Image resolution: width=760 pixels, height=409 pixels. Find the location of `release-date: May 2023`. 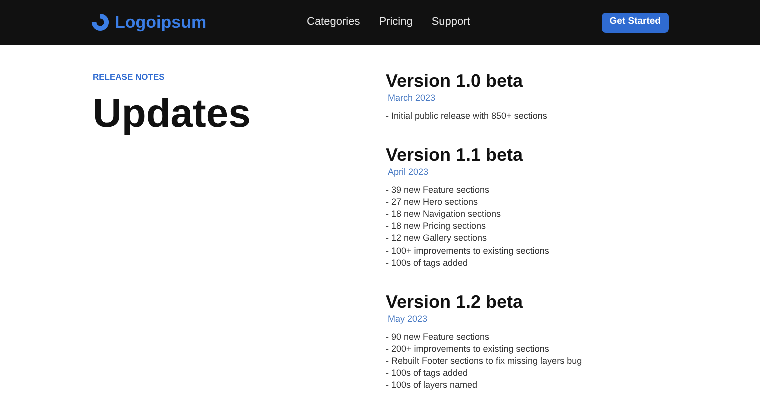

release-date: May 2023 is located at coordinates (408, 318).